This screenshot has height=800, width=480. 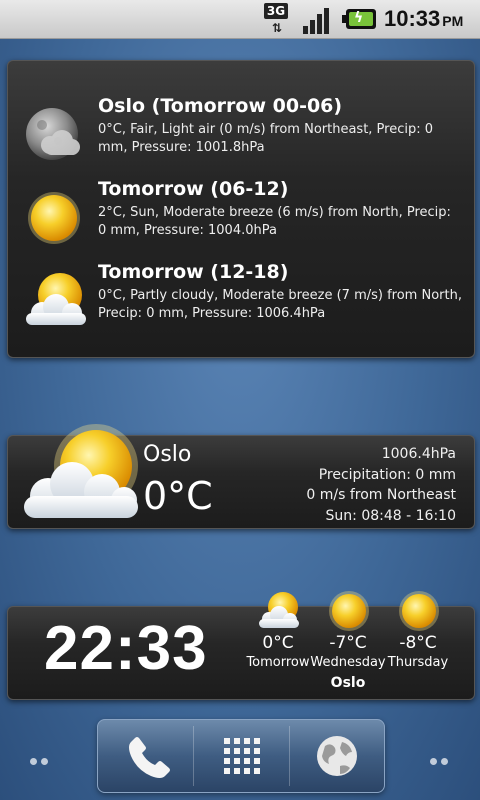 I want to click on launcher-dock, so click(x=241, y=756).